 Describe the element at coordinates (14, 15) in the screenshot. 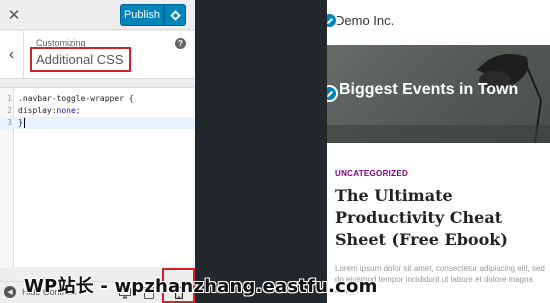

I see `close-icon: ✕` at that location.